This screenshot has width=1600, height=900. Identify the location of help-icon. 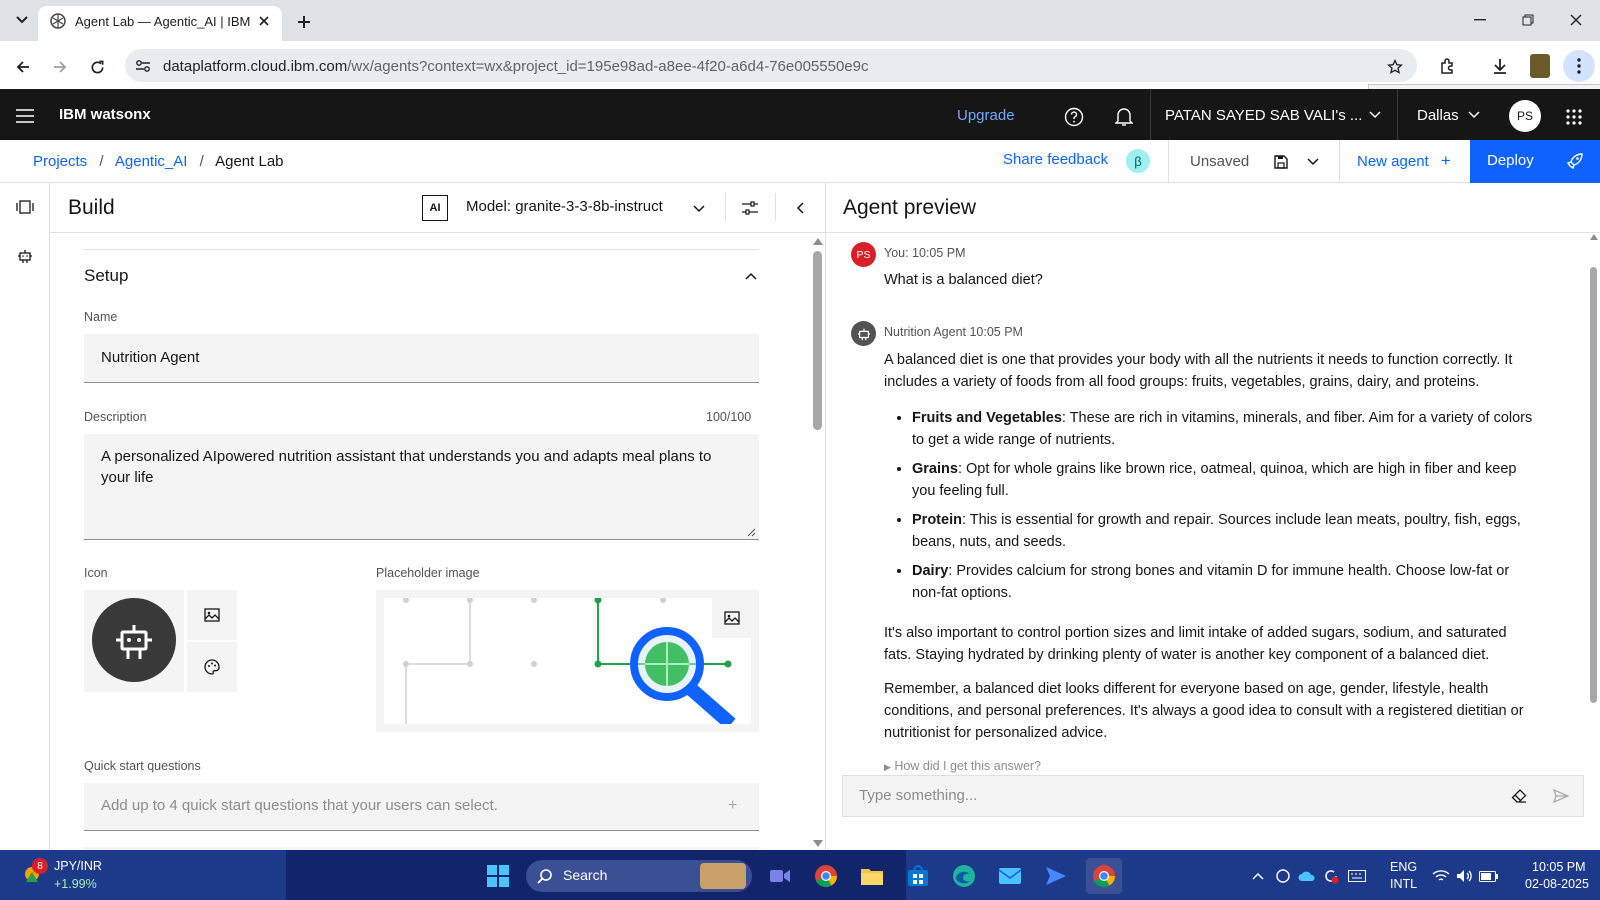
(1074, 117).